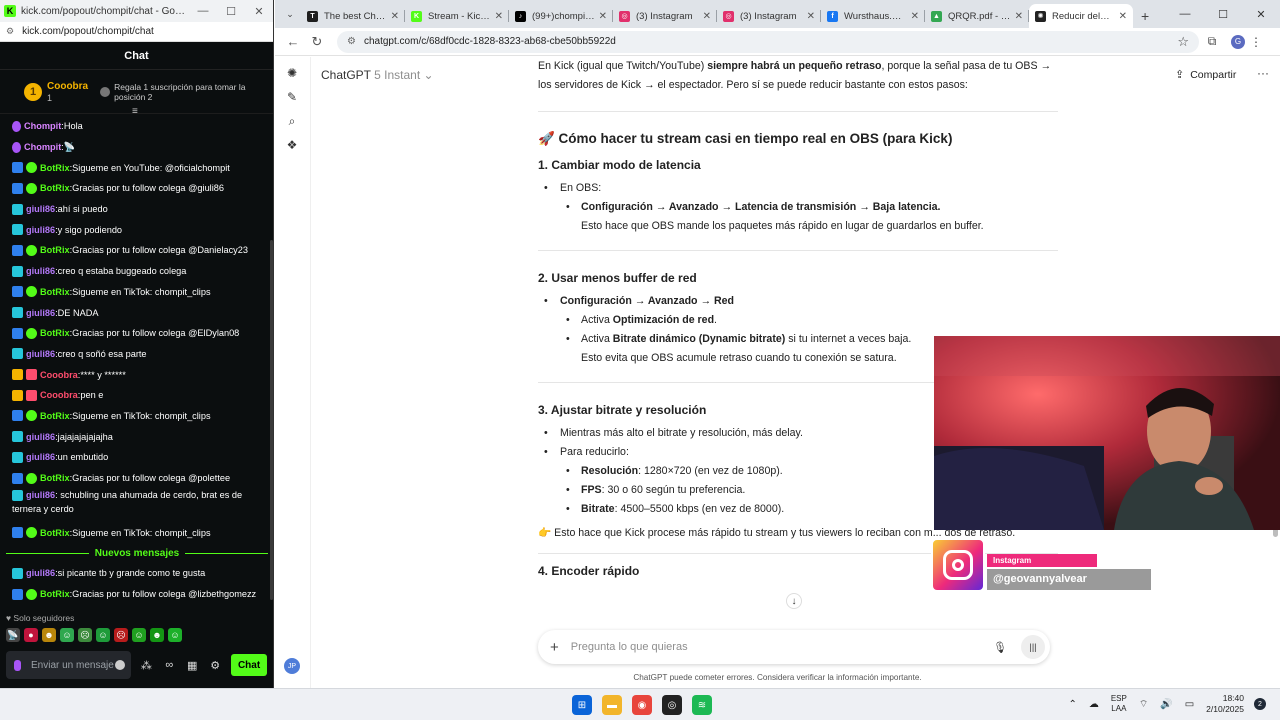 The width and height of the screenshot is (1280, 720). What do you see at coordinates (271, 420) in the screenshot?
I see `chat-scrollbar` at bounding box center [271, 420].